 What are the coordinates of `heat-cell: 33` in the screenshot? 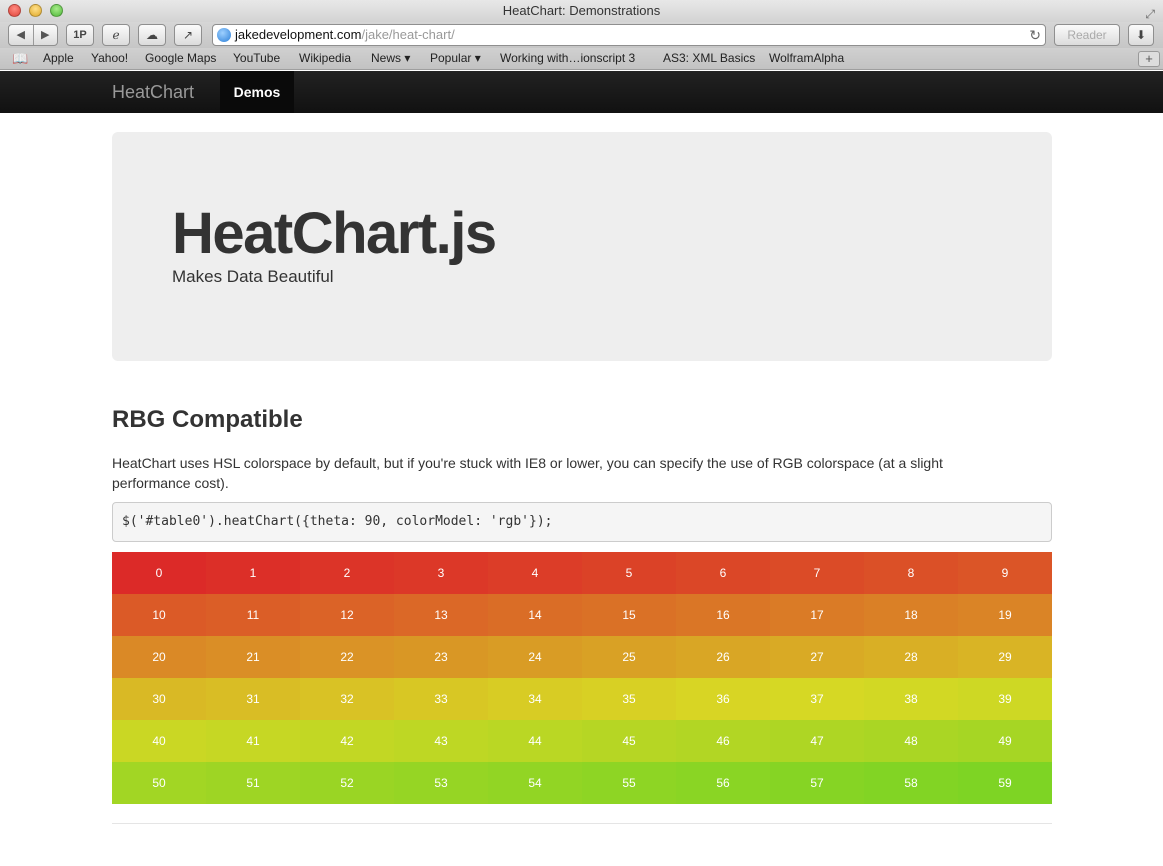 It's located at (441, 699).